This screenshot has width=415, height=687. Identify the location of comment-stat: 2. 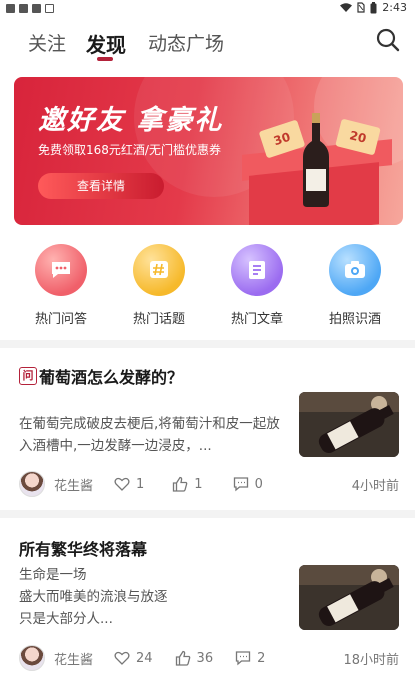
(250, 658).